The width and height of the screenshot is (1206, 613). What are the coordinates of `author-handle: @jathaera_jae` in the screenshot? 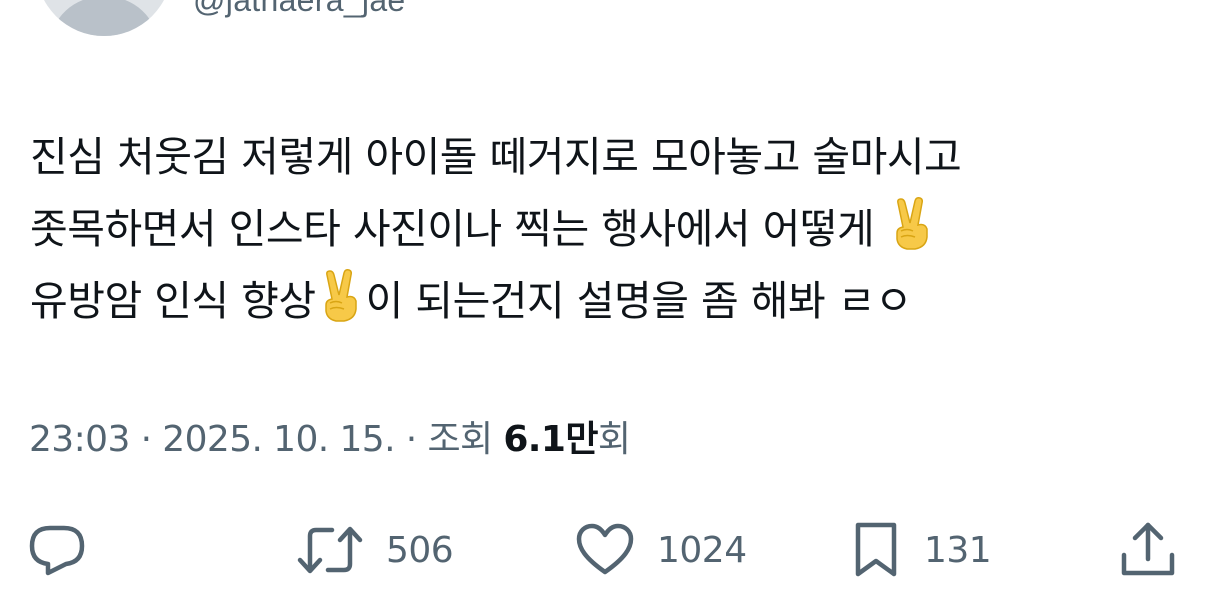 It's located at (299, 8).